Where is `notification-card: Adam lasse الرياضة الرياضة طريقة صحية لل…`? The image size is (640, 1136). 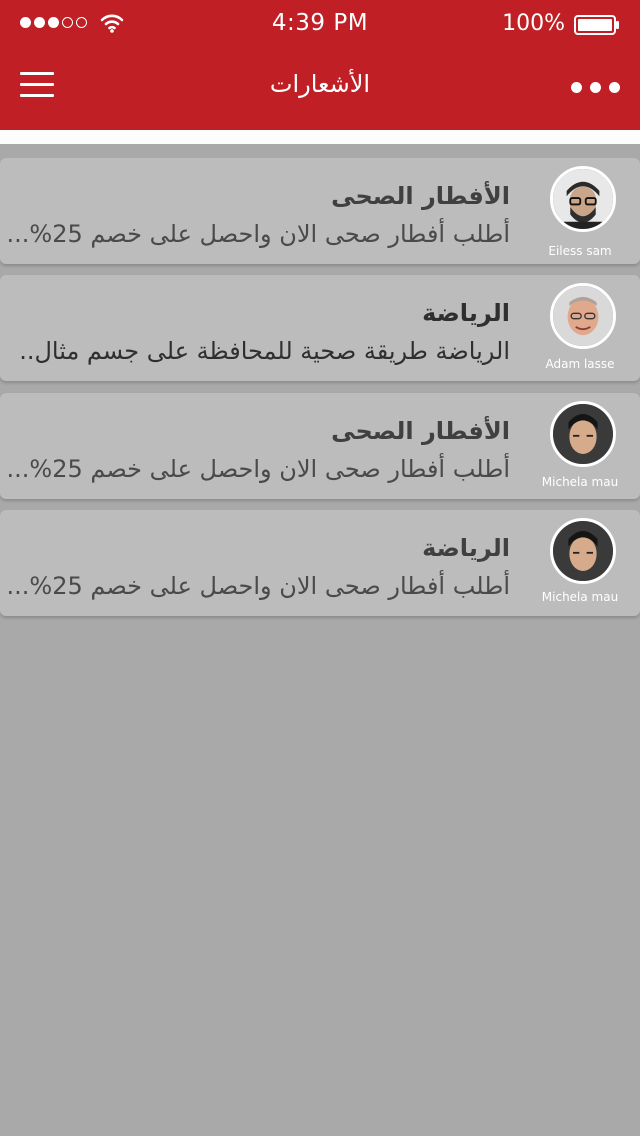 notification-card: Adam lasse الرياضة الرياضة طريقة صحية لل… is located at coordinates (320, 328).